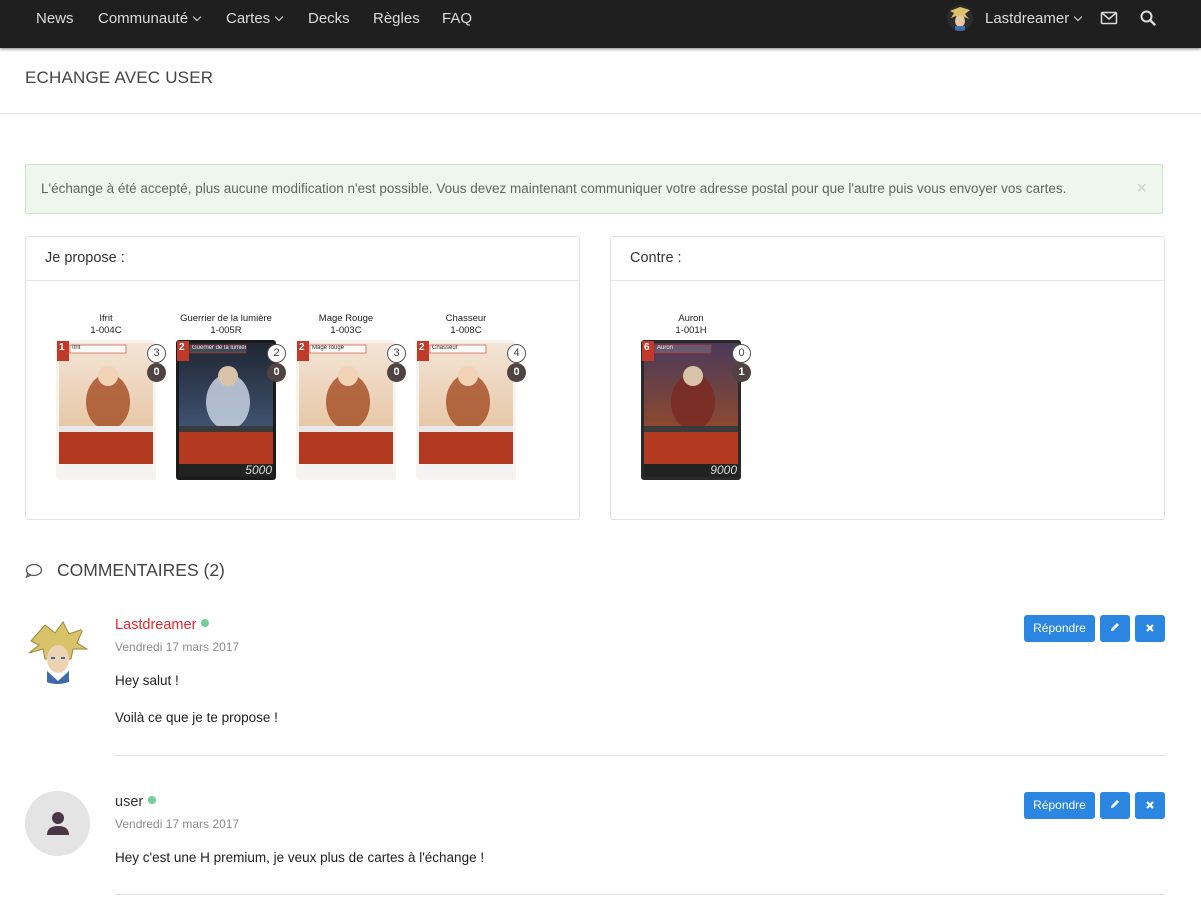 The image size is (1201, 913). Describe the element at coordinates (219, 348) in the screenshot. I see `card-title: Guerrier de la lumière` at that location.